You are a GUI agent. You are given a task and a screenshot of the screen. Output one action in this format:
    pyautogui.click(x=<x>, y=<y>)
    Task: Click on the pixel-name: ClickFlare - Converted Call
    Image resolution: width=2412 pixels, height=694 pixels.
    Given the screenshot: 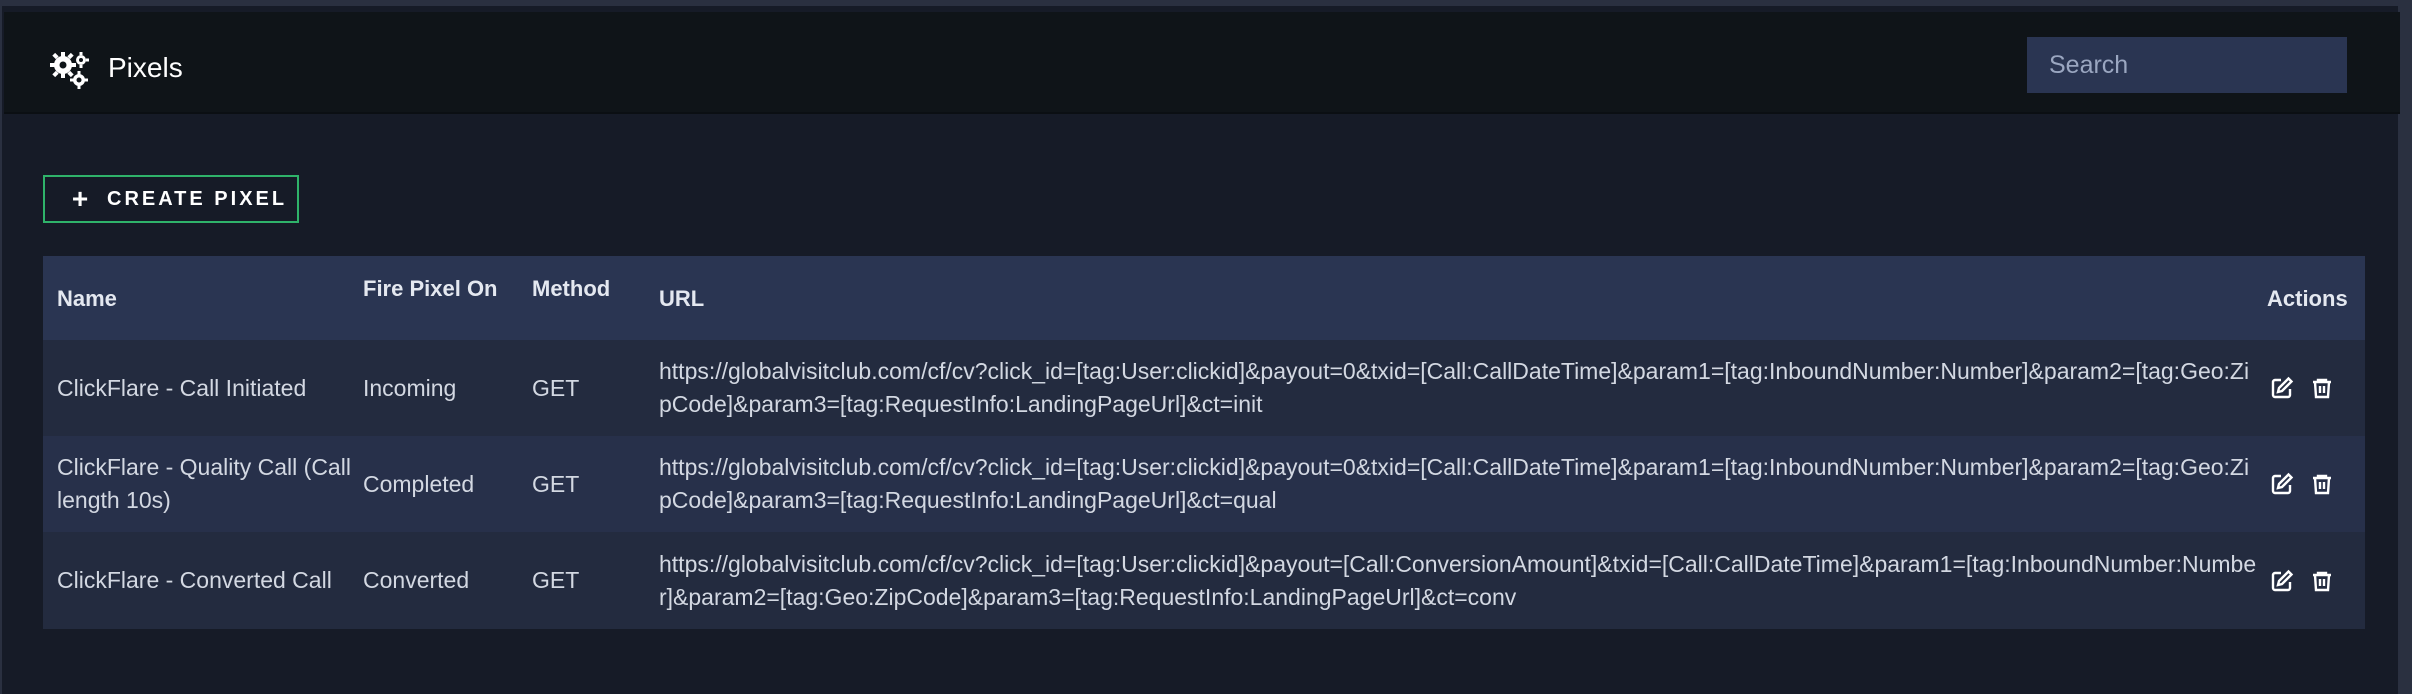 What is the action you would take?
    pyautogui.click(x=194, y=580)
    